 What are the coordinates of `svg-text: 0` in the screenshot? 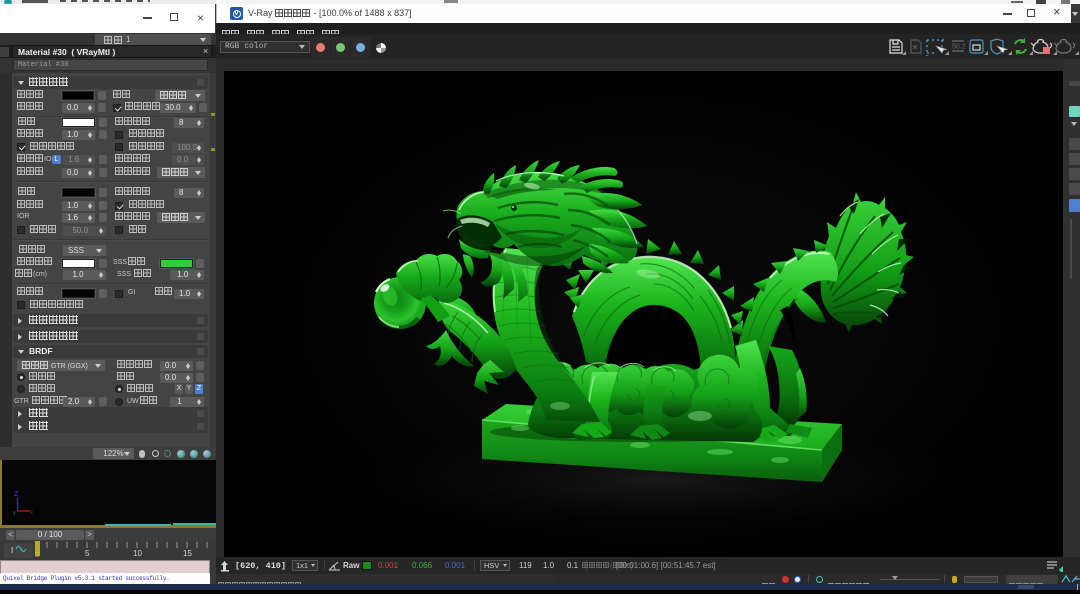 It's located at (37, 554).